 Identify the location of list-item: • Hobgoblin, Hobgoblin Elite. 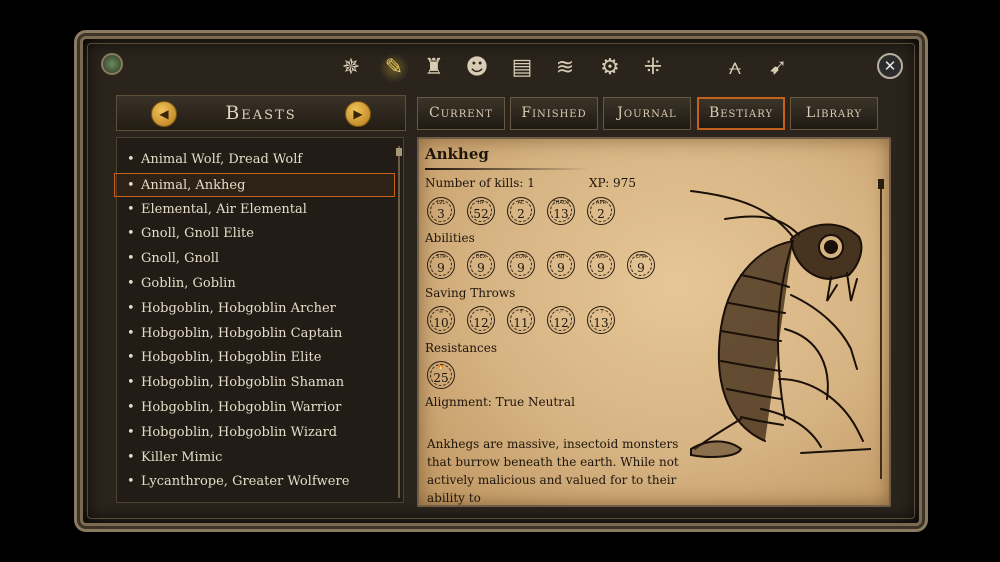
(256, 358).